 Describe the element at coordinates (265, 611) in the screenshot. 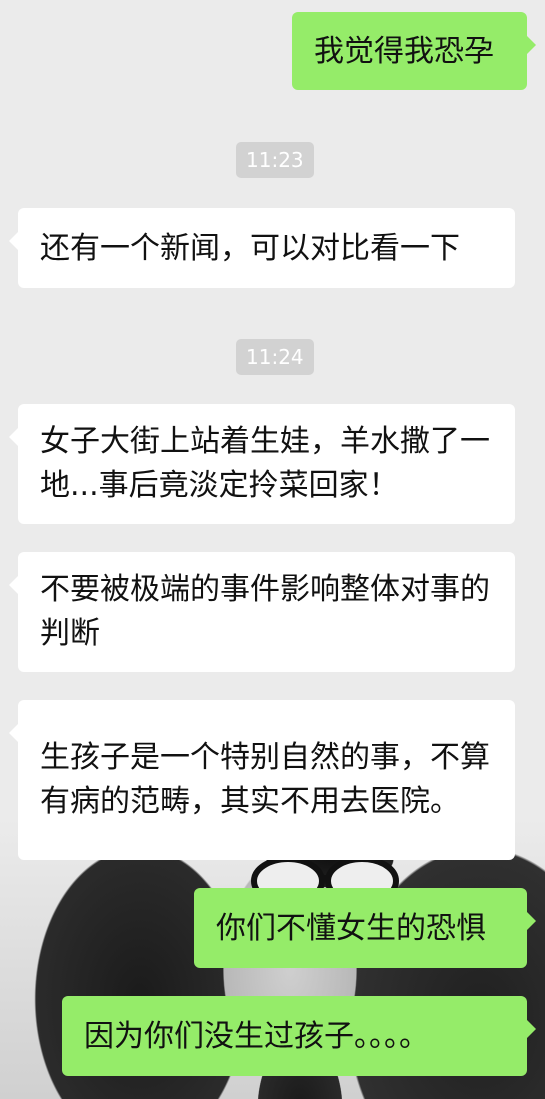

I see `message-text: 不要被极端的事件影响整体对事的判断` at that location.